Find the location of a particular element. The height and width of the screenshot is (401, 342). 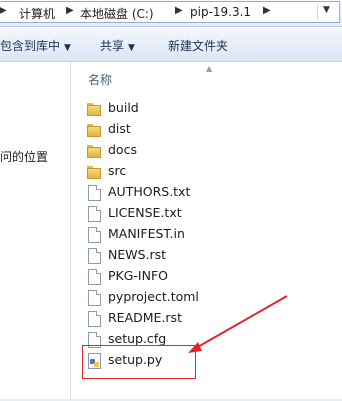

file-name: dist is located at coordinates (119, 128).